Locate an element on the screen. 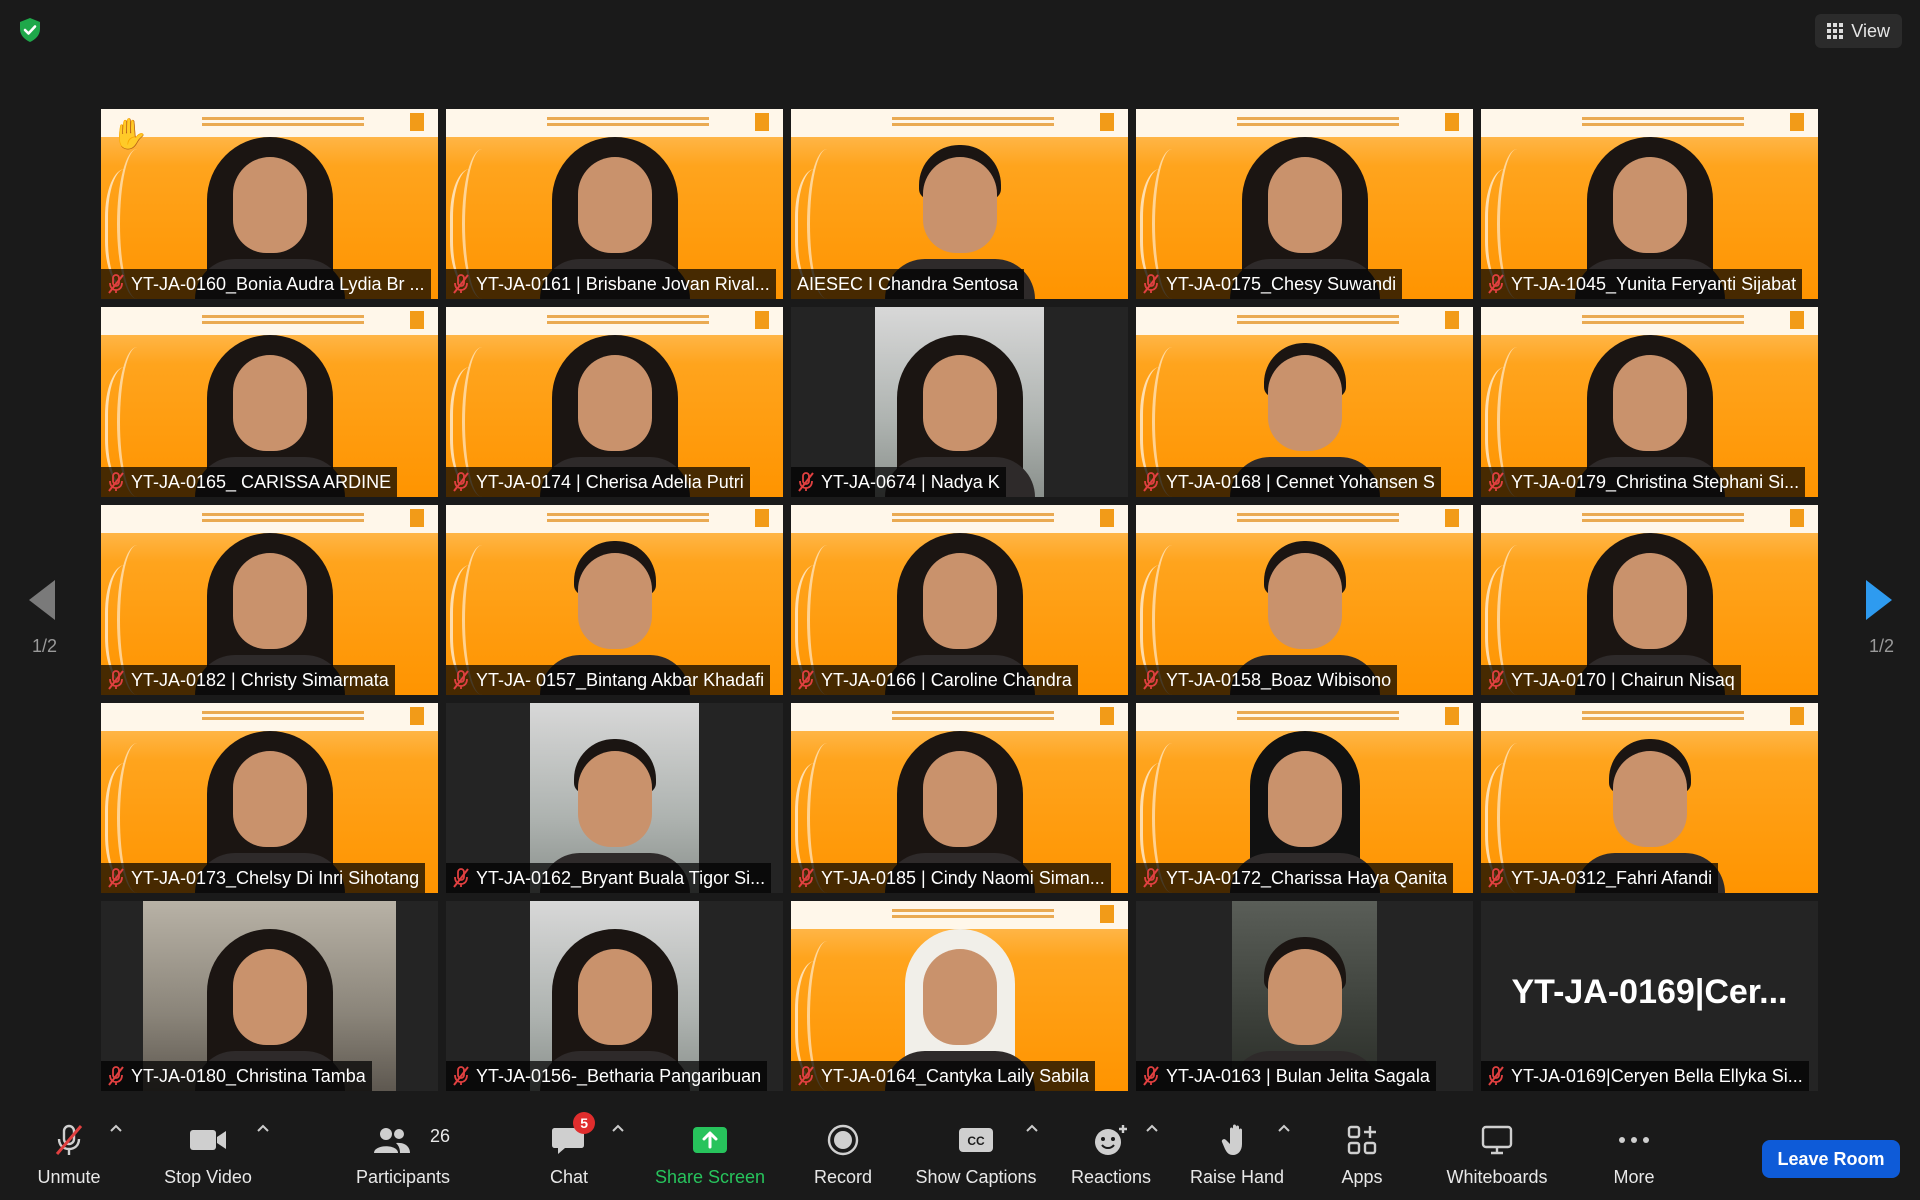 This screenshot has width=1920, height=1200. participant-tile: YT-JA-0163 | Bulan Jelita Sagala is located at coordinates (1304, 996).